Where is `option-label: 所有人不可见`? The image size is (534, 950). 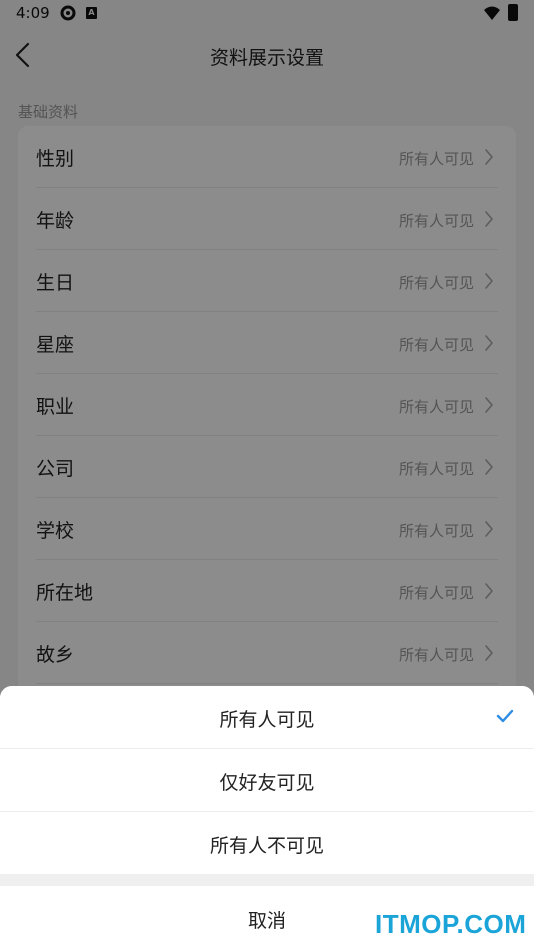
option-label: 所有人不可见 is located at coordinates (266, 846).